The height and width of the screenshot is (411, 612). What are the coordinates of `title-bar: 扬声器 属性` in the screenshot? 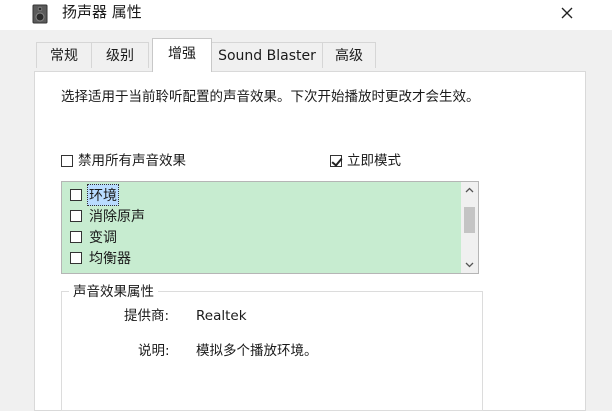 It's located at (306, 15).